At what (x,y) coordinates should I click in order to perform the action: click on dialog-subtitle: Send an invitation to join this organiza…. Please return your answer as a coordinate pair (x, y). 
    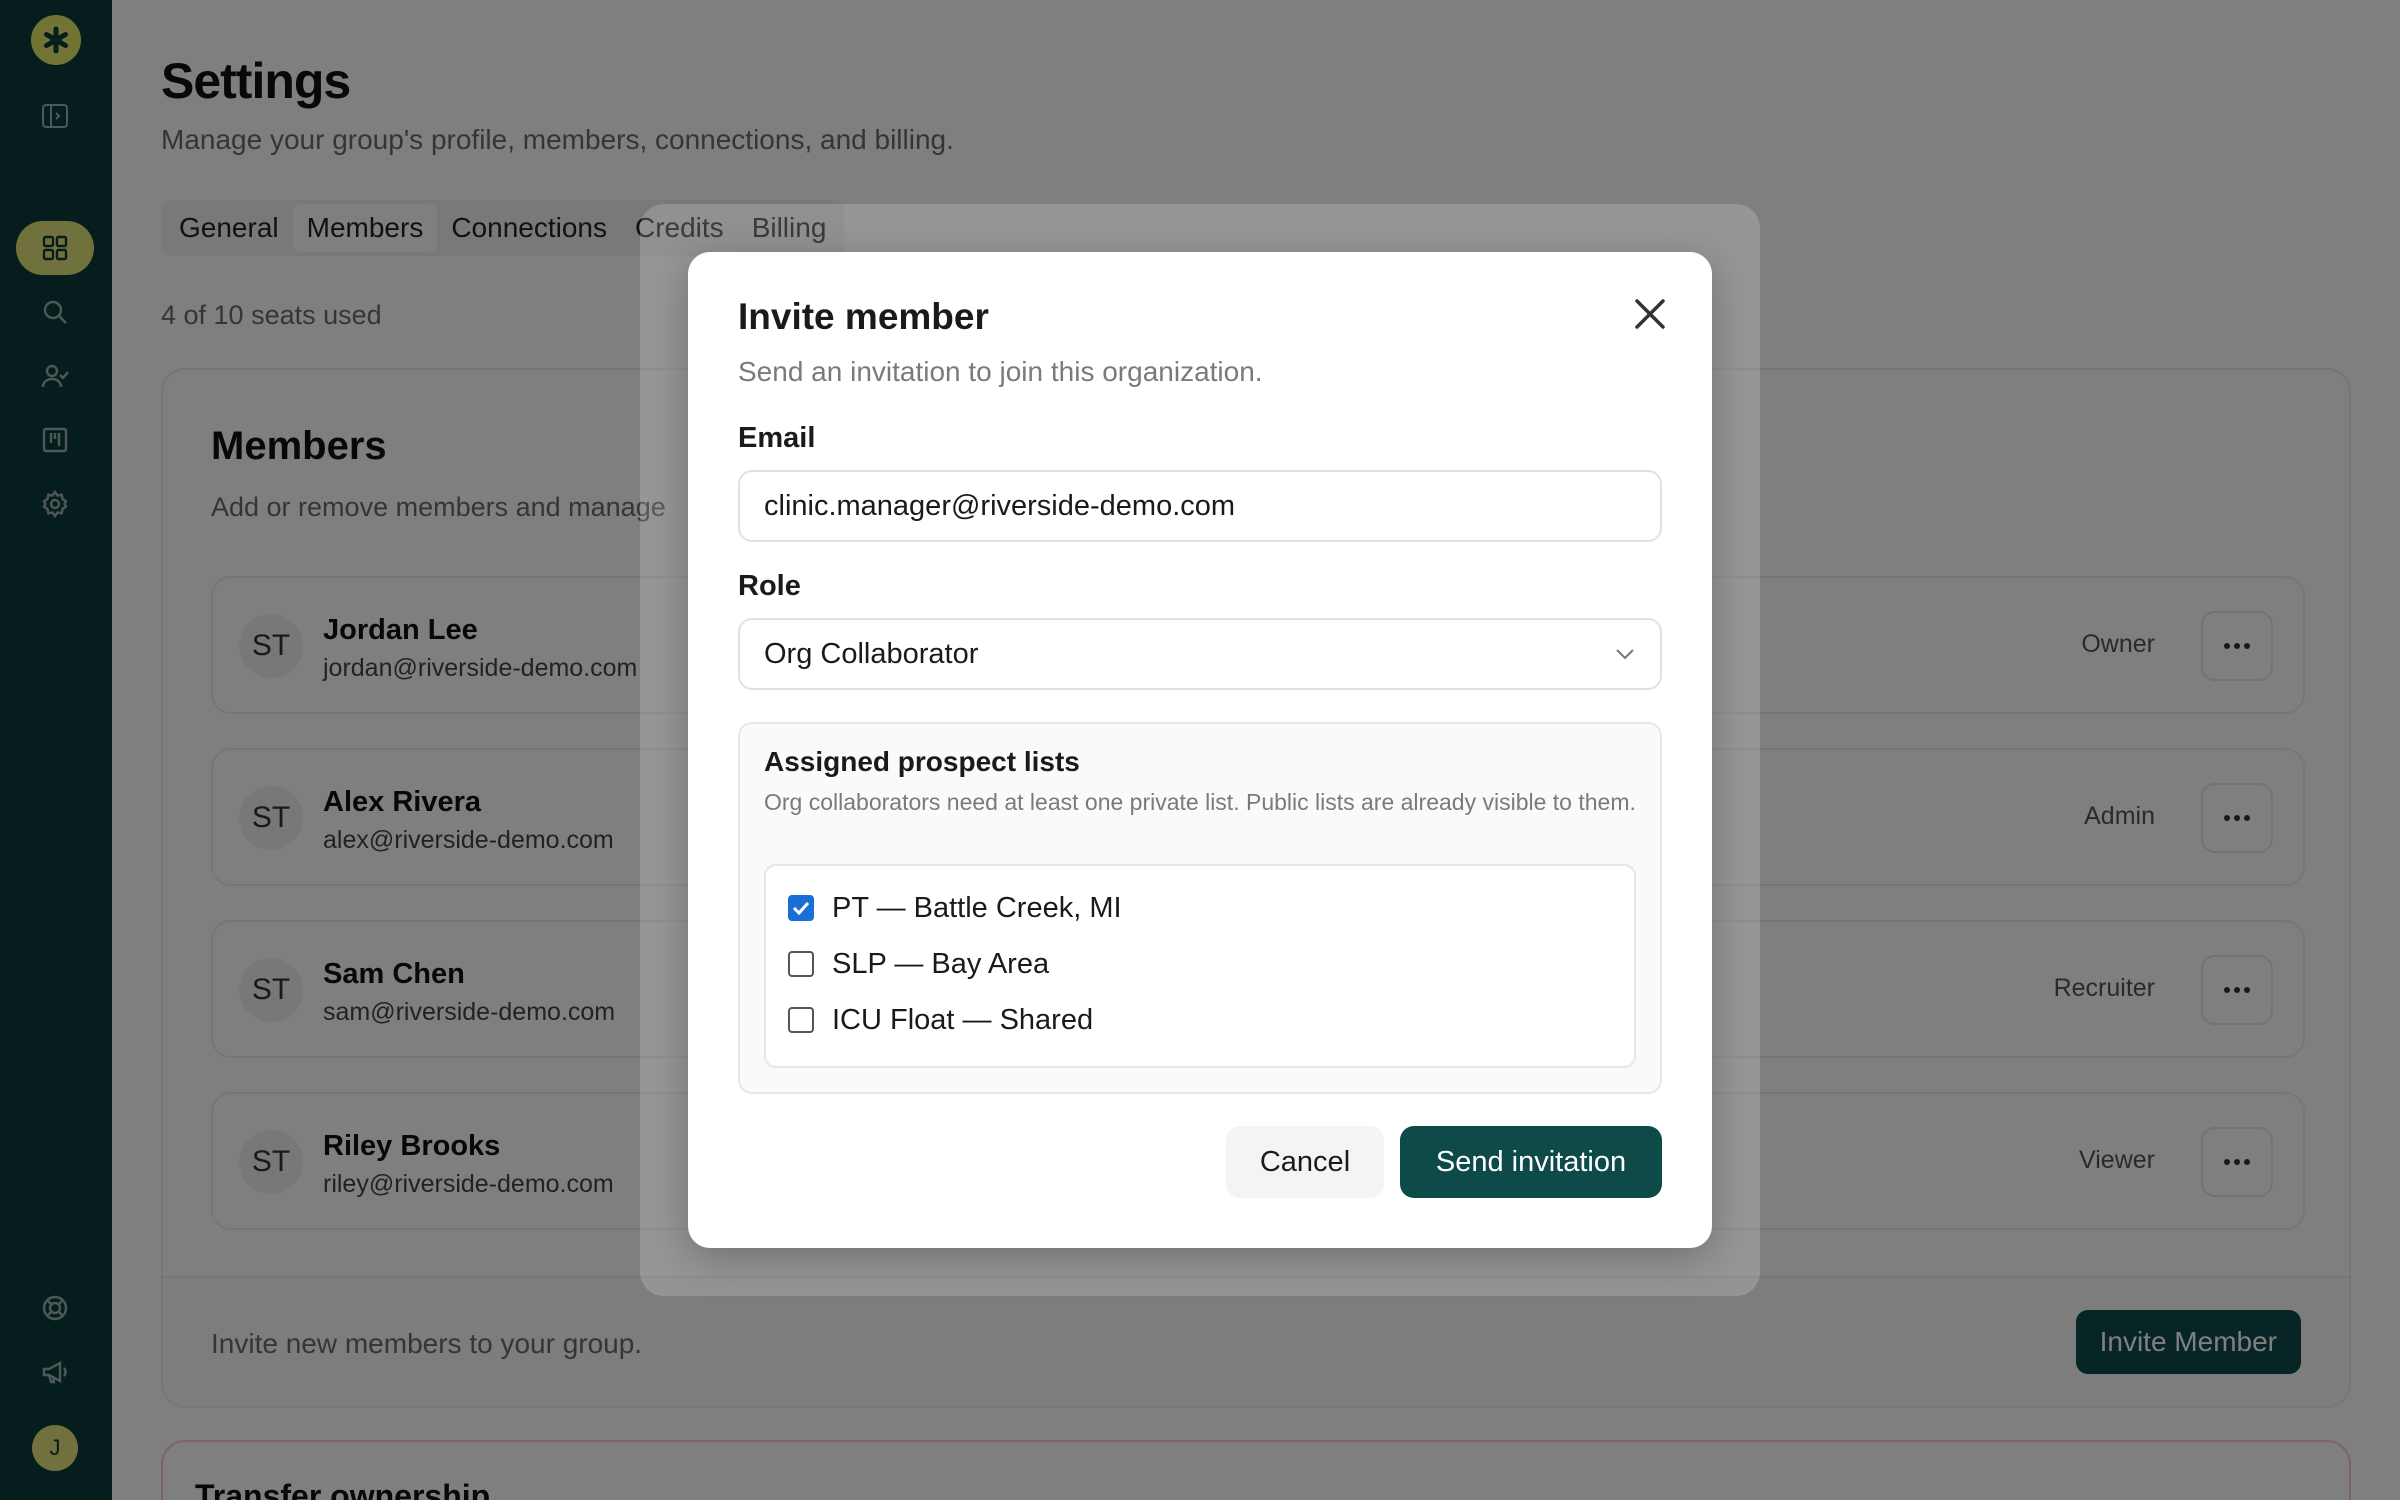
    Looking at the image, I should click on (1000, 371).